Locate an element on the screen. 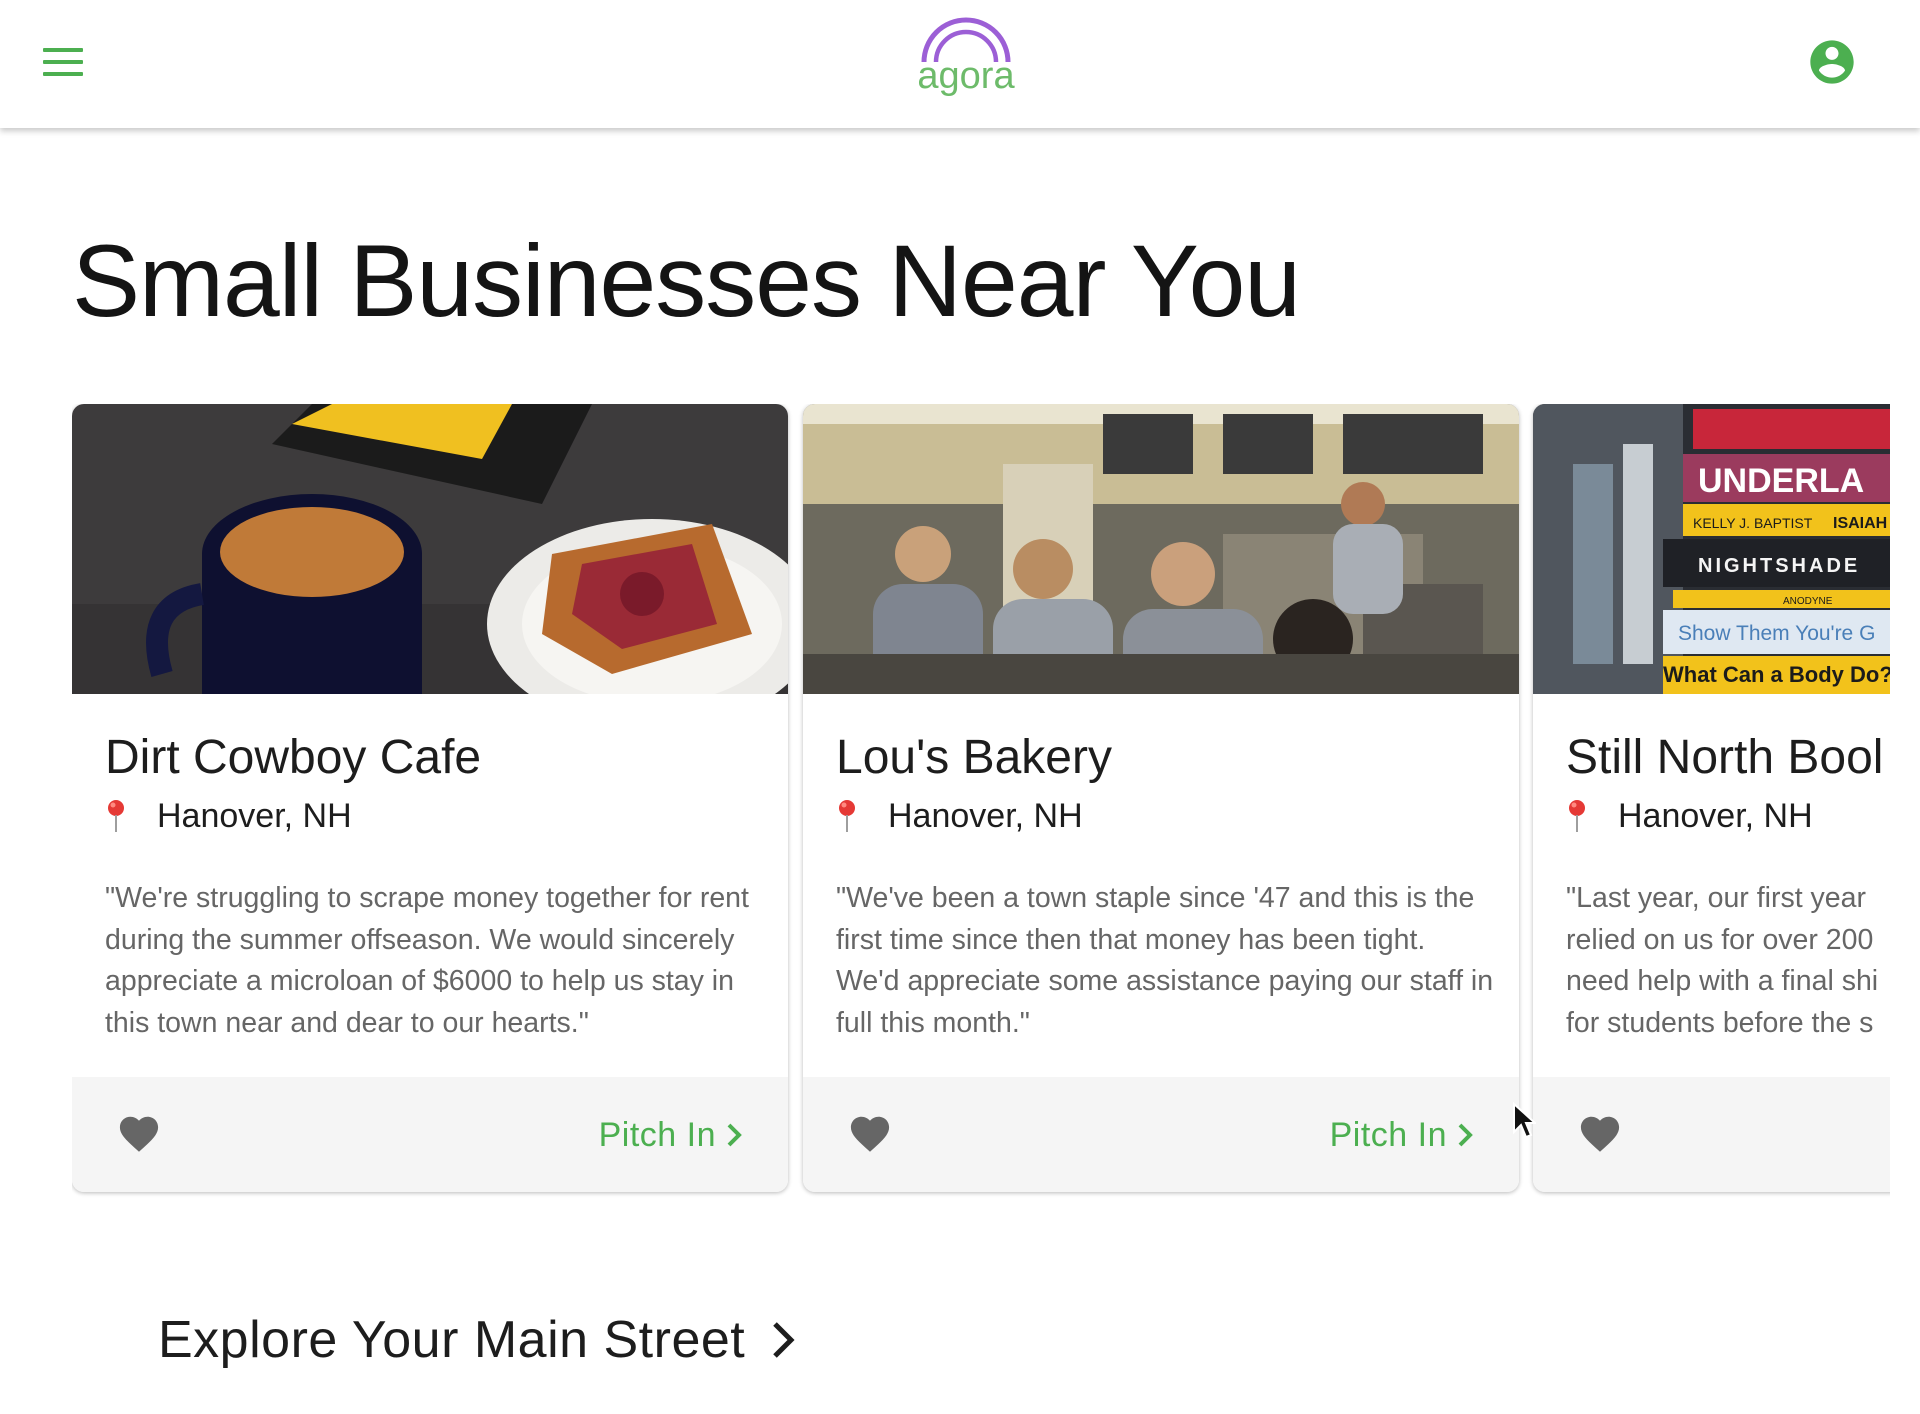 The height and width of the screenshot is (1414, 1920). mouse-cursor-icon is located at coordinates (1524, 1120).